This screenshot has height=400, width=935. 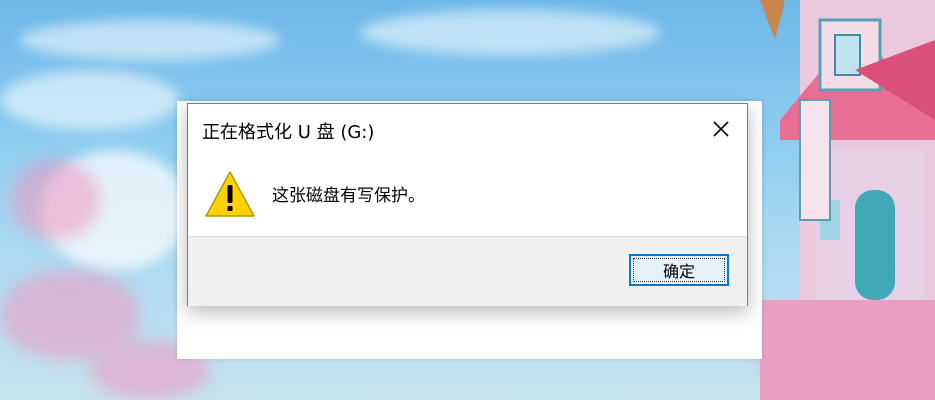 What do you see at coordinates (467, 195) in the screenshot?
I see `dialog-content: 这张磁盘有写保护。` at bounding box center [467, 195].